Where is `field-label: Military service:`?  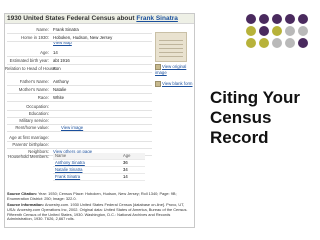 field-label: Military service: is located at coordinates (34, 120).